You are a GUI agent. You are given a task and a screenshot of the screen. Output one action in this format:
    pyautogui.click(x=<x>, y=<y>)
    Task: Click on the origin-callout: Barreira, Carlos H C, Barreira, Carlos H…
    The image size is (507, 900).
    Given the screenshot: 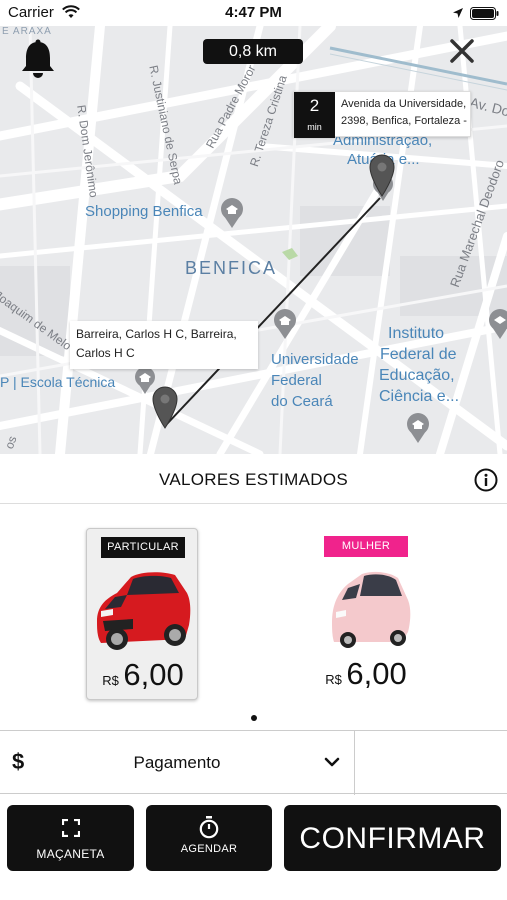 What is the action you would take?
    pyautogui.click(x=164, y=345)
    